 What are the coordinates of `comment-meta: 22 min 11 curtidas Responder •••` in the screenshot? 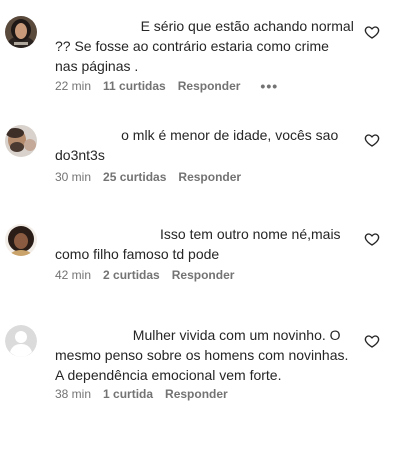 It's located at (166, 86).